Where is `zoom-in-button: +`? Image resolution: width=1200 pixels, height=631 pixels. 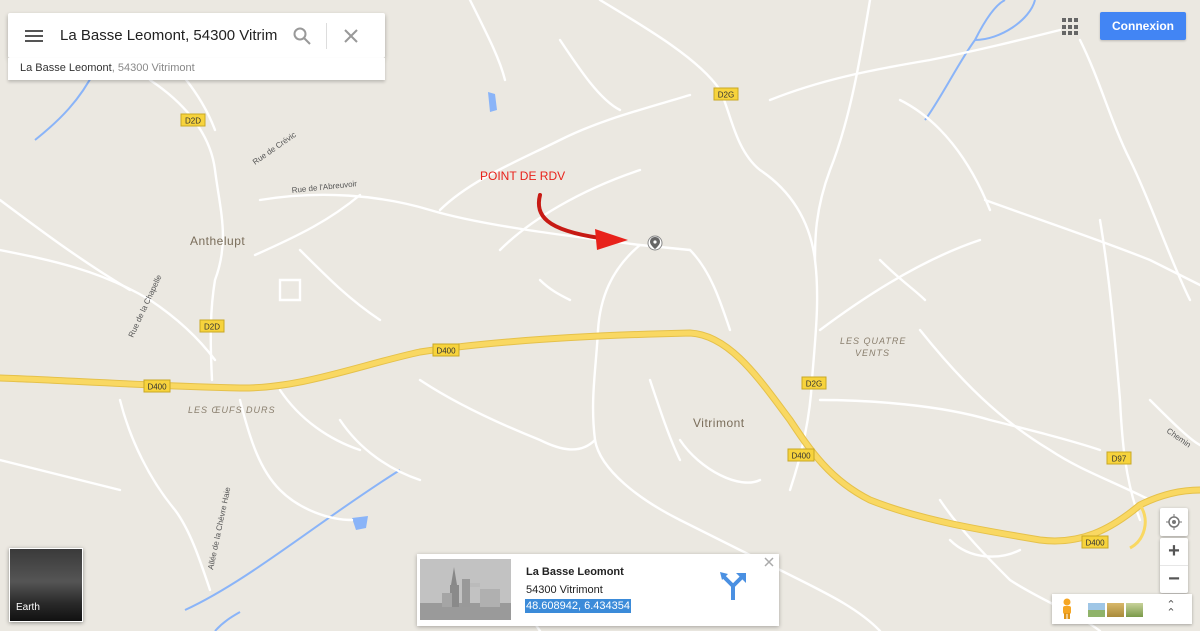
zoom-in-button: + is located at coordinates (1174, 551).